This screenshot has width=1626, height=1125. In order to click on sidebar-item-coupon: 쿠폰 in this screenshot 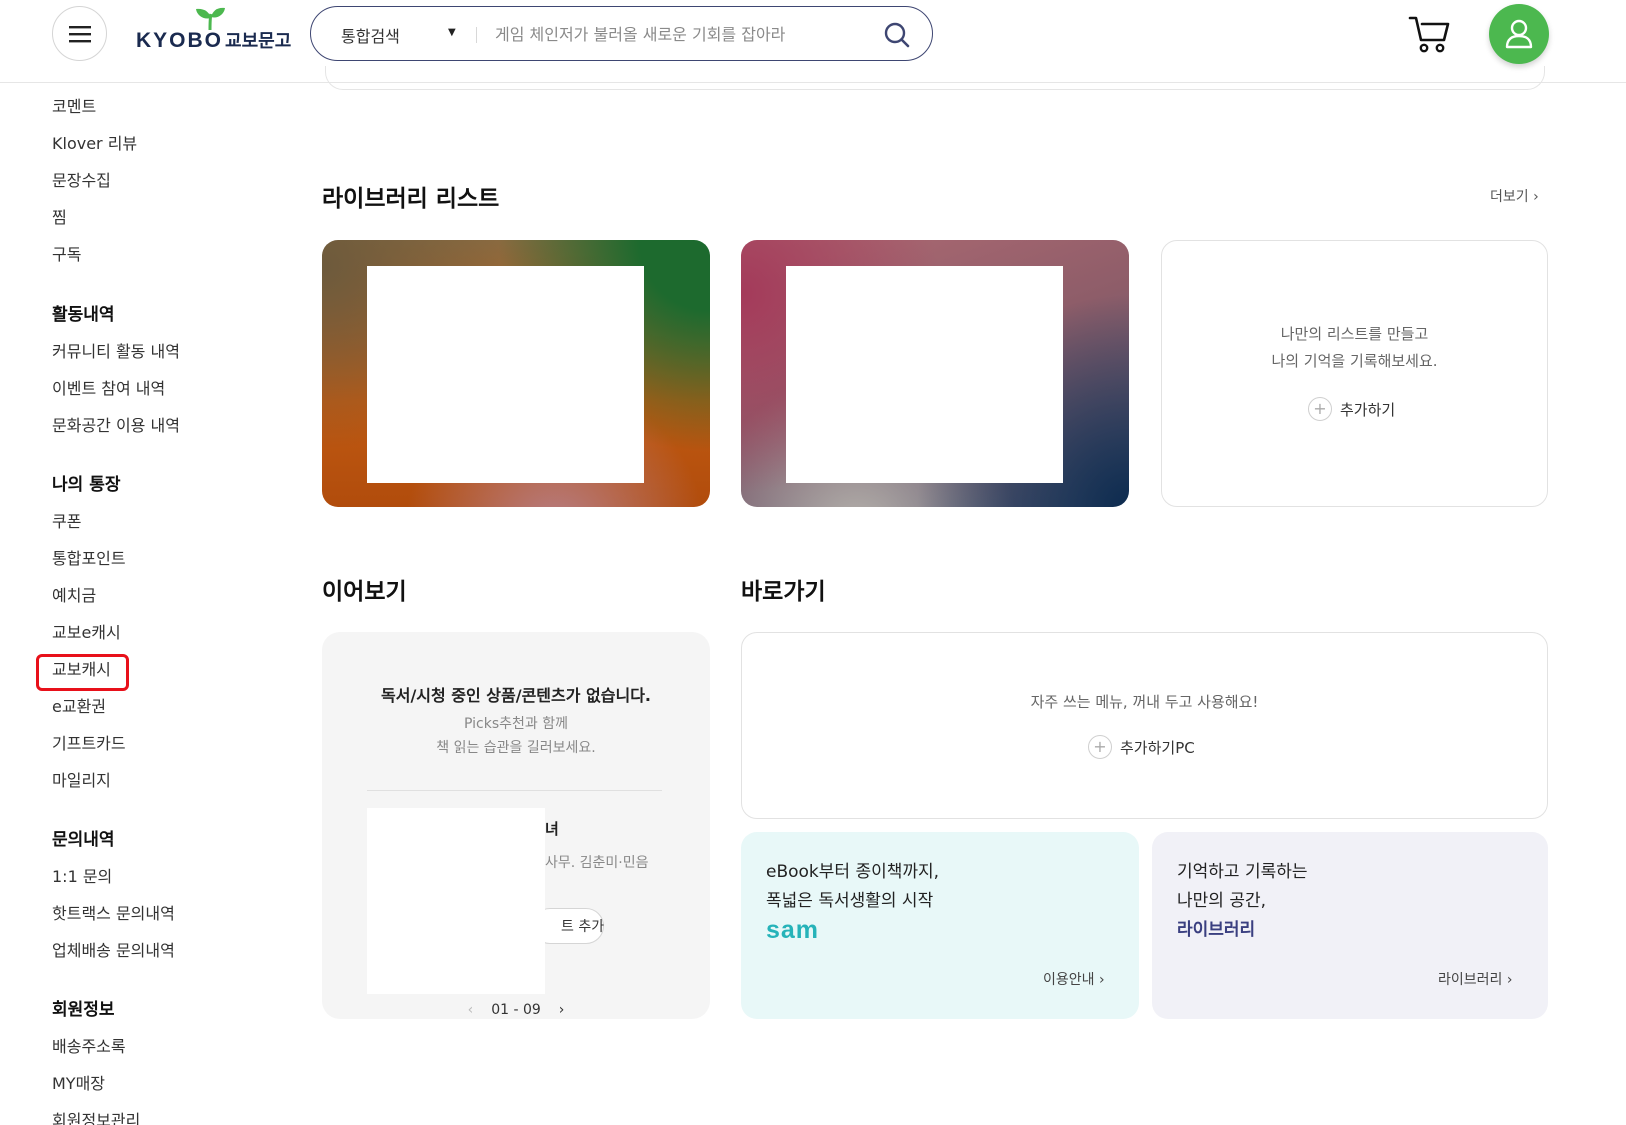, I will do `click(66, 520)`.